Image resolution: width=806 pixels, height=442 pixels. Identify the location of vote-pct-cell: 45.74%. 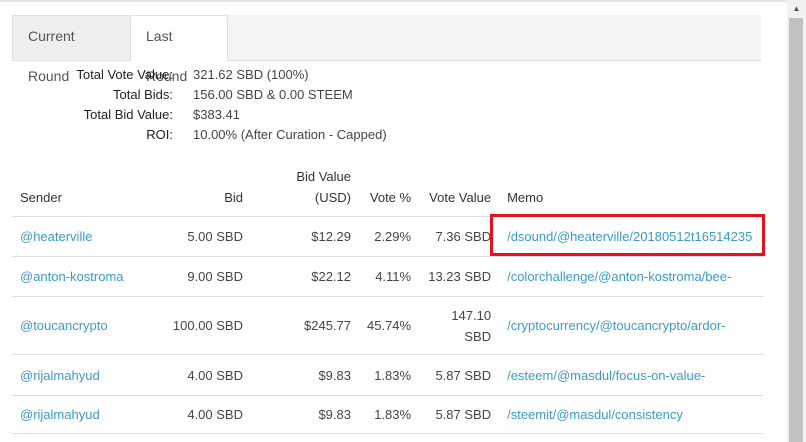
(389, 325).